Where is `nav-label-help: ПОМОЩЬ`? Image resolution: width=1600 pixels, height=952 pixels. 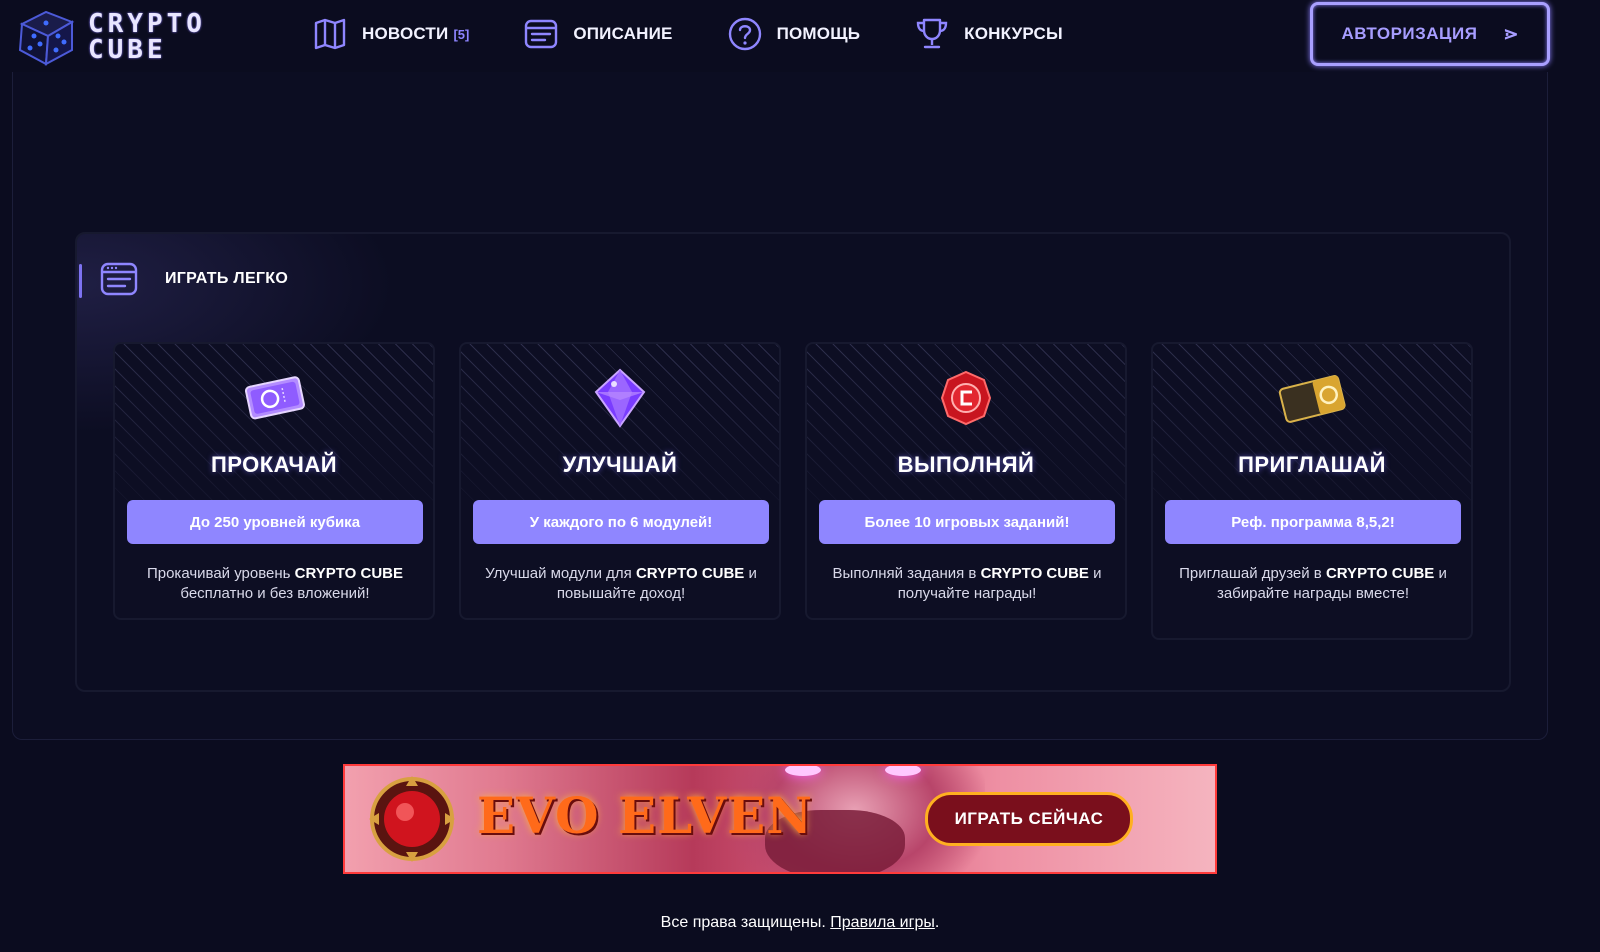
nav-label-help: ПОМОЩЬ is located at coordinates (818, 33).